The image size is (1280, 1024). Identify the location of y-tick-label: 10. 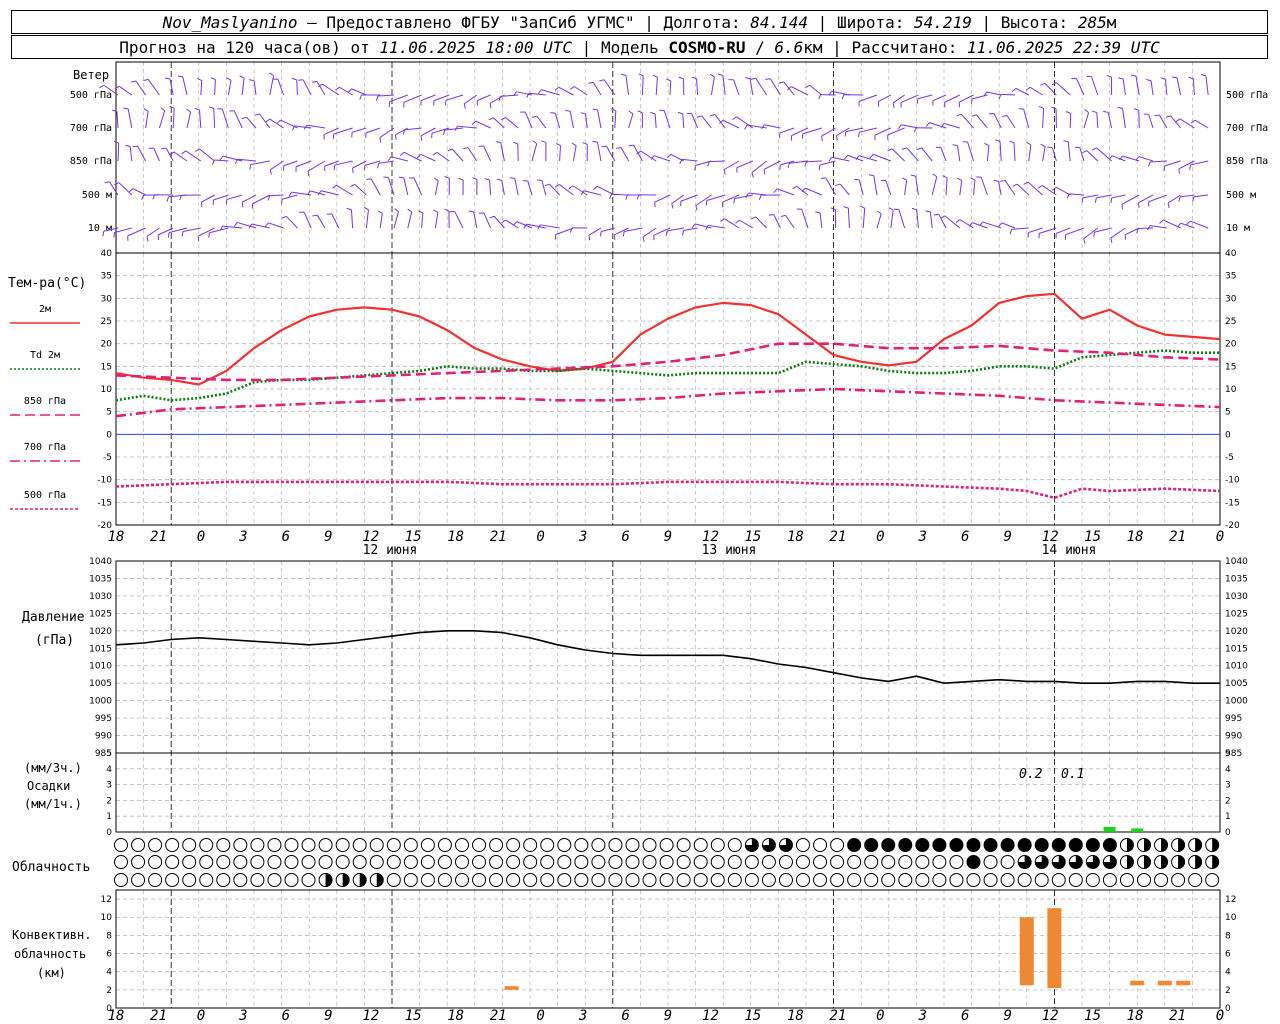
(107, 918).